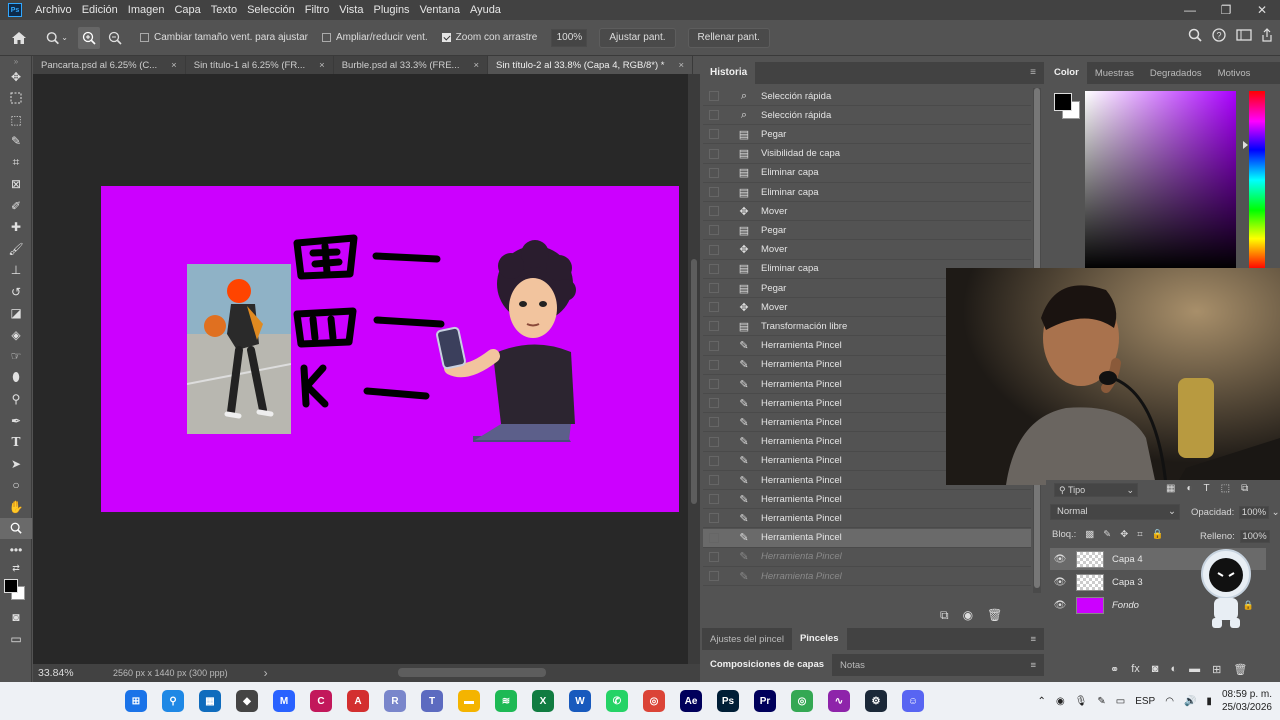  Describe the element at coordinates (506, 701) in the screenshot. I see `spotify-icon: ≋` at that location.